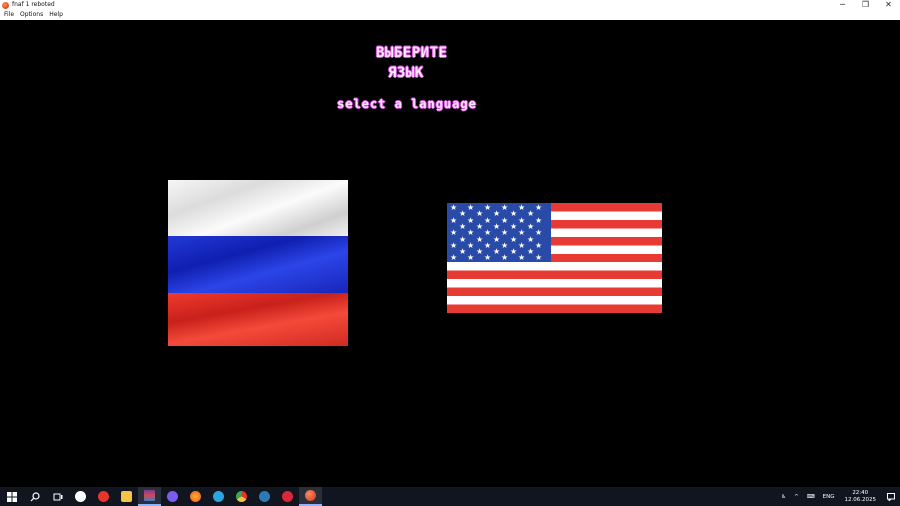  I want to click on menu-file: File, so click(9, 15).